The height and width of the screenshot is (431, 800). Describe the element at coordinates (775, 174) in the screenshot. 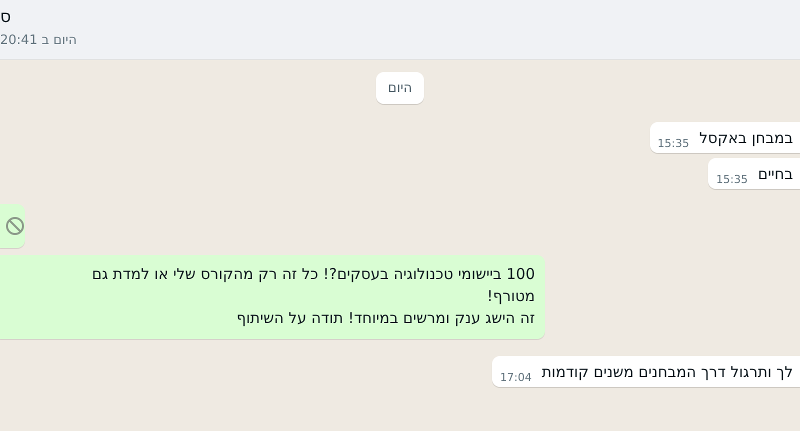

I see `message-text: בחיים` at that location.